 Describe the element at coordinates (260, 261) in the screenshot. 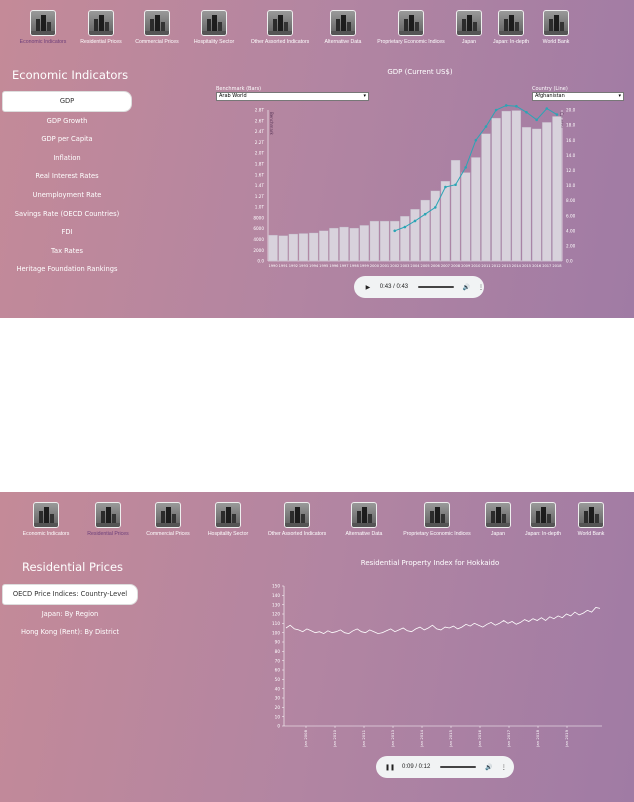

I see `y-left-tick-label: 0.0` at that location.